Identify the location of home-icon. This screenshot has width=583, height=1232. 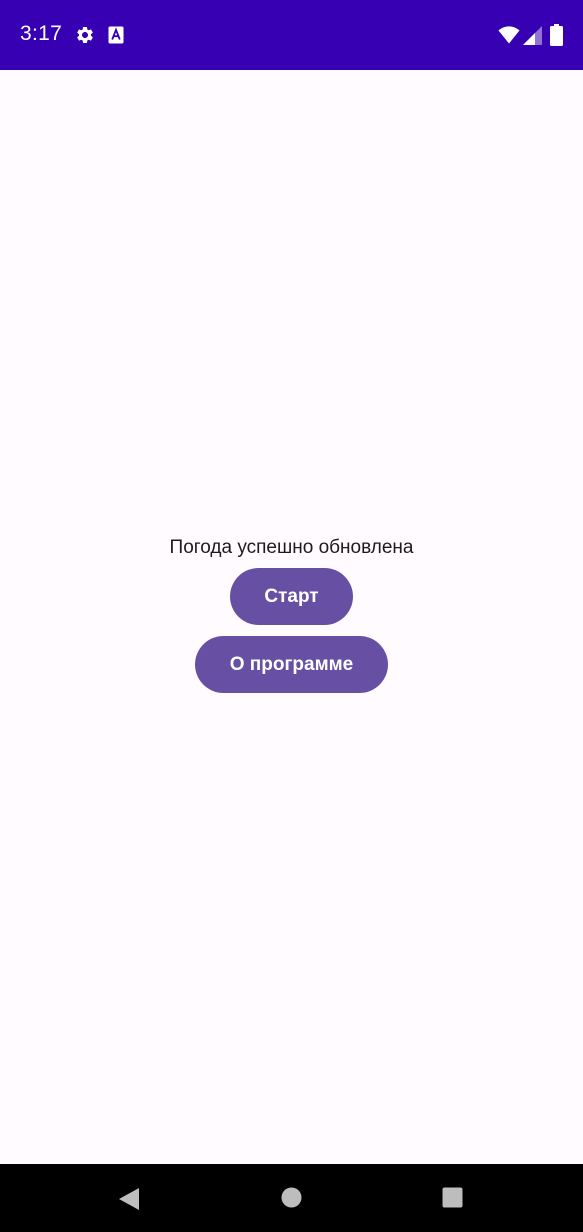
(291, 1197).